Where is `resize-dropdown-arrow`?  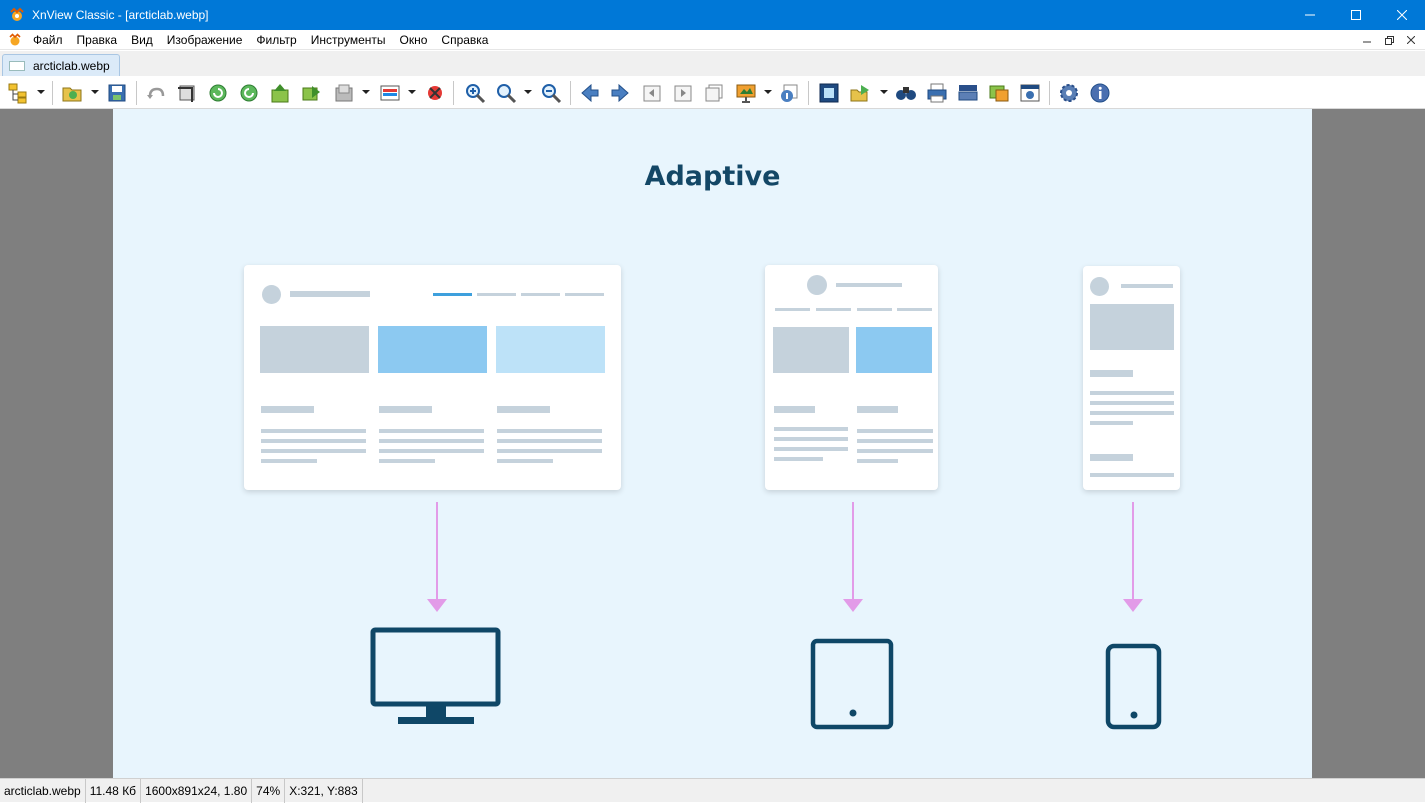
resize-dropdown-arrow is located at coordinates (366, 92).